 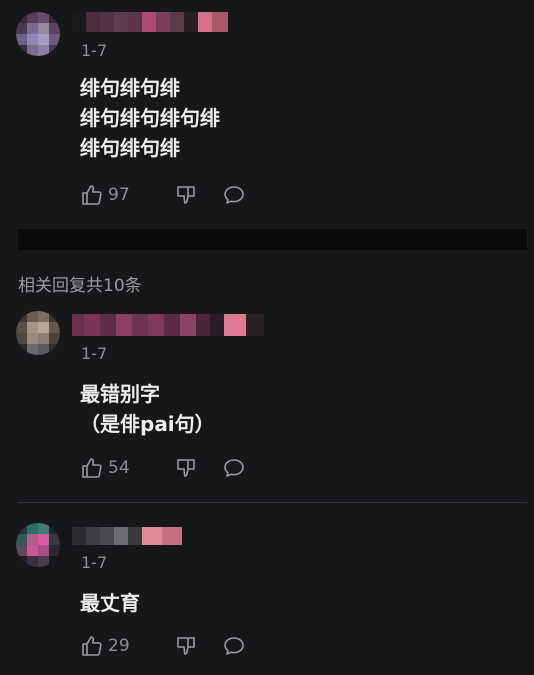 I want to click on reply-separator, so click(x=272, y=502).